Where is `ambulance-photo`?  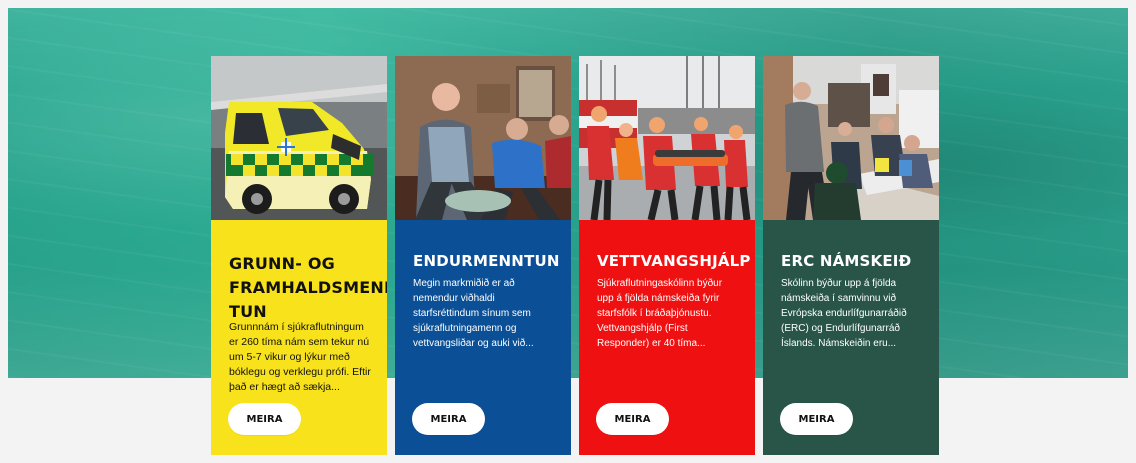
ambulance-photo is located at coordinates (299, 138).